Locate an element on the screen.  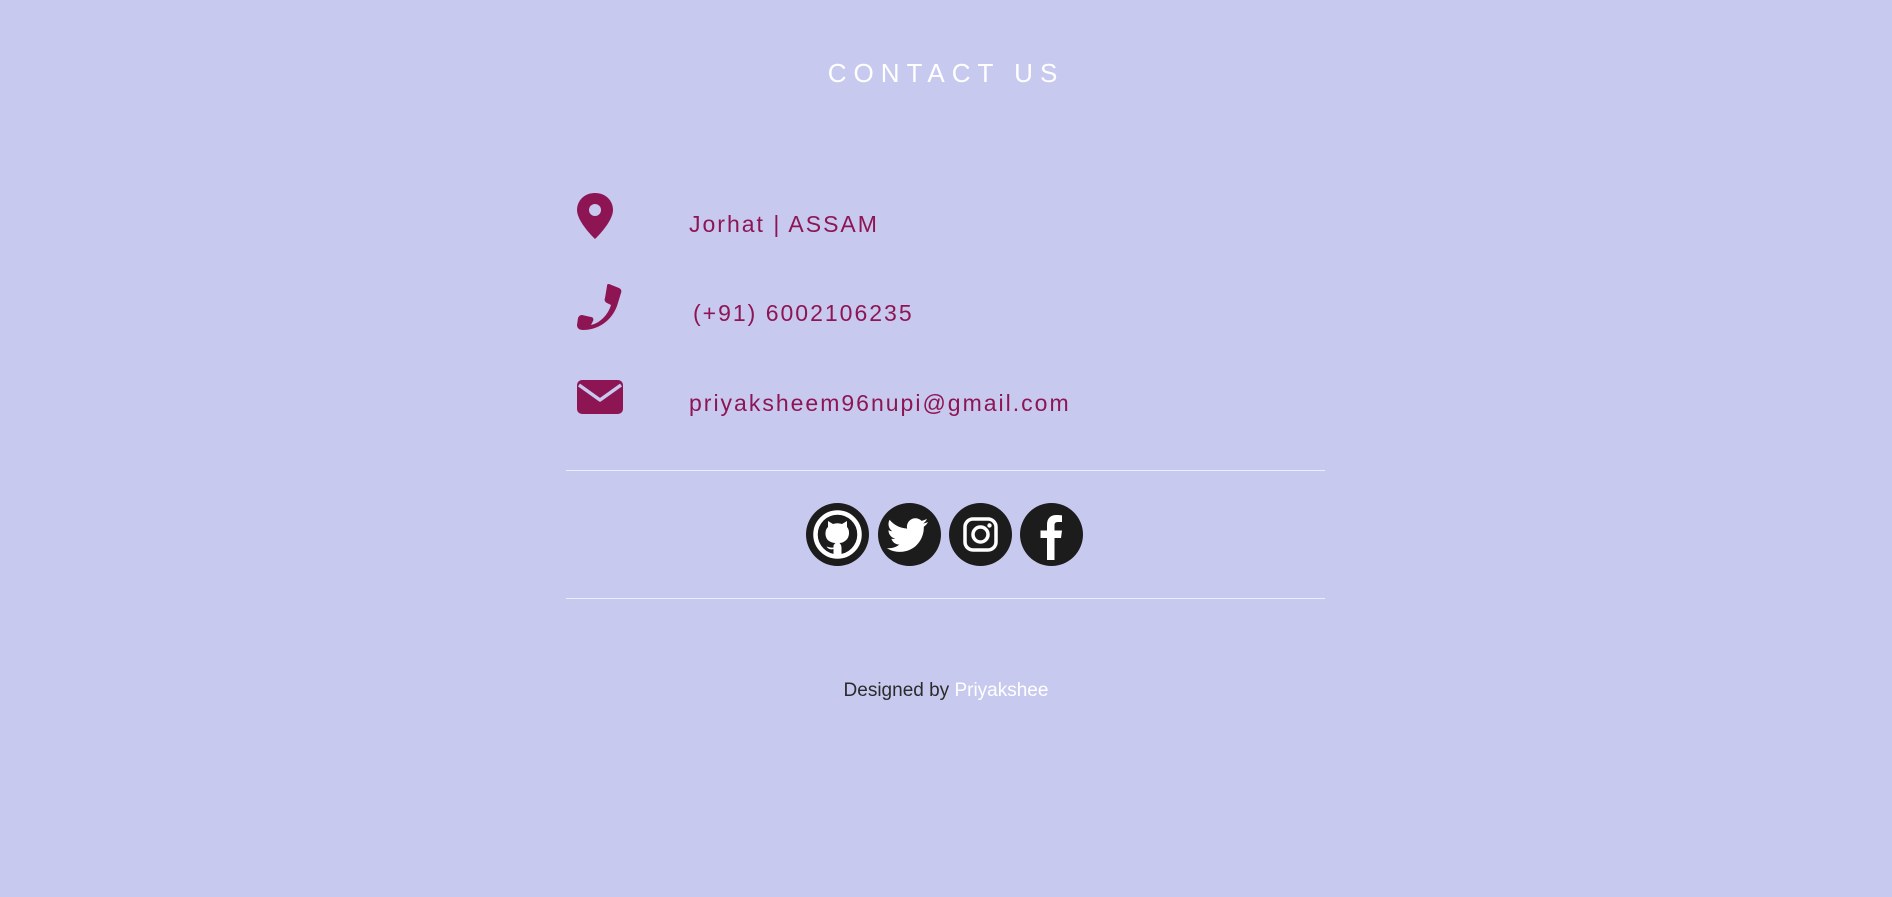
social-links is located at coordinates (951, 535).